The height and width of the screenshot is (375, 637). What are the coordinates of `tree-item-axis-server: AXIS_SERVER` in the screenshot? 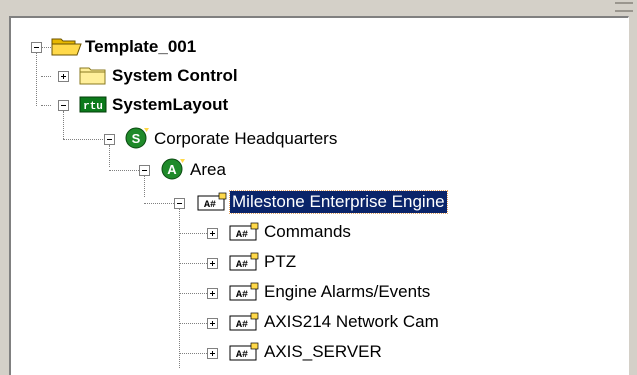 It's located at (323, 352).